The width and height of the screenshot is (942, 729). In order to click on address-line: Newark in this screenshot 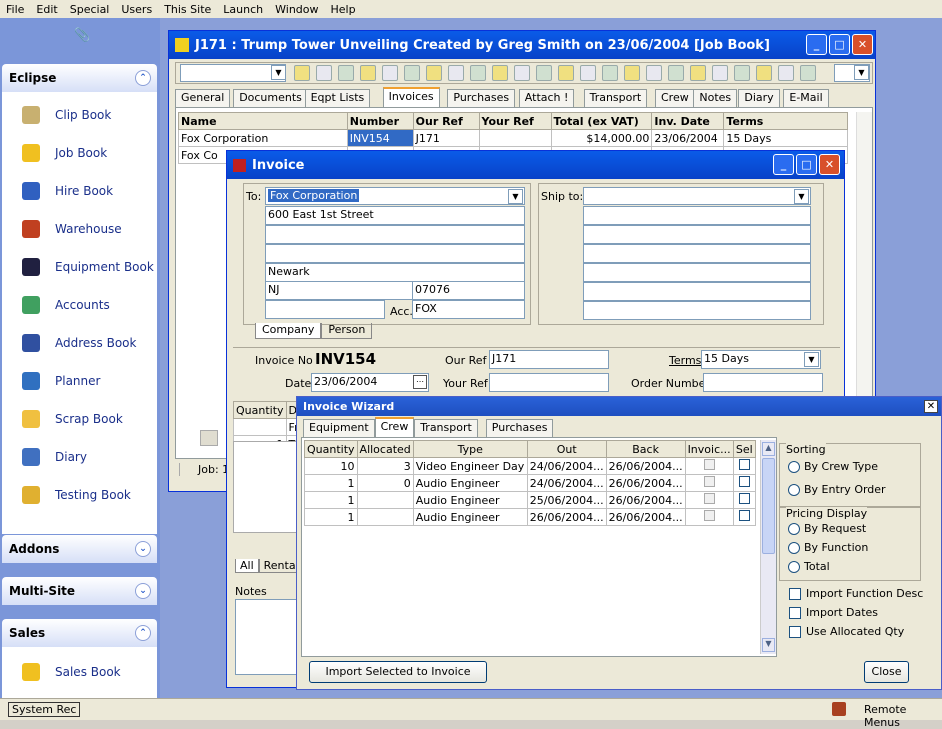, I will do `click(395, 272)`.